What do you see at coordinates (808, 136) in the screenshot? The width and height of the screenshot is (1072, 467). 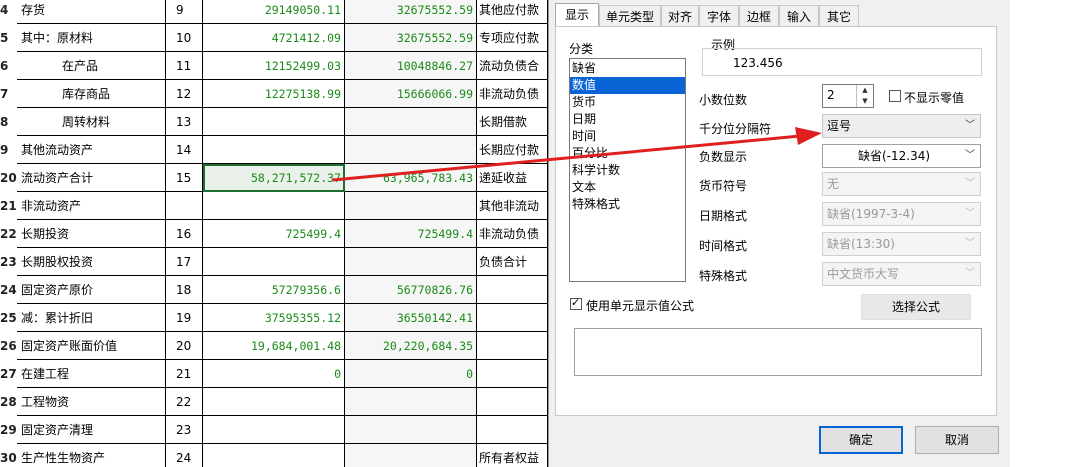 I see `arrow-head` at bounding box center [808, 136].